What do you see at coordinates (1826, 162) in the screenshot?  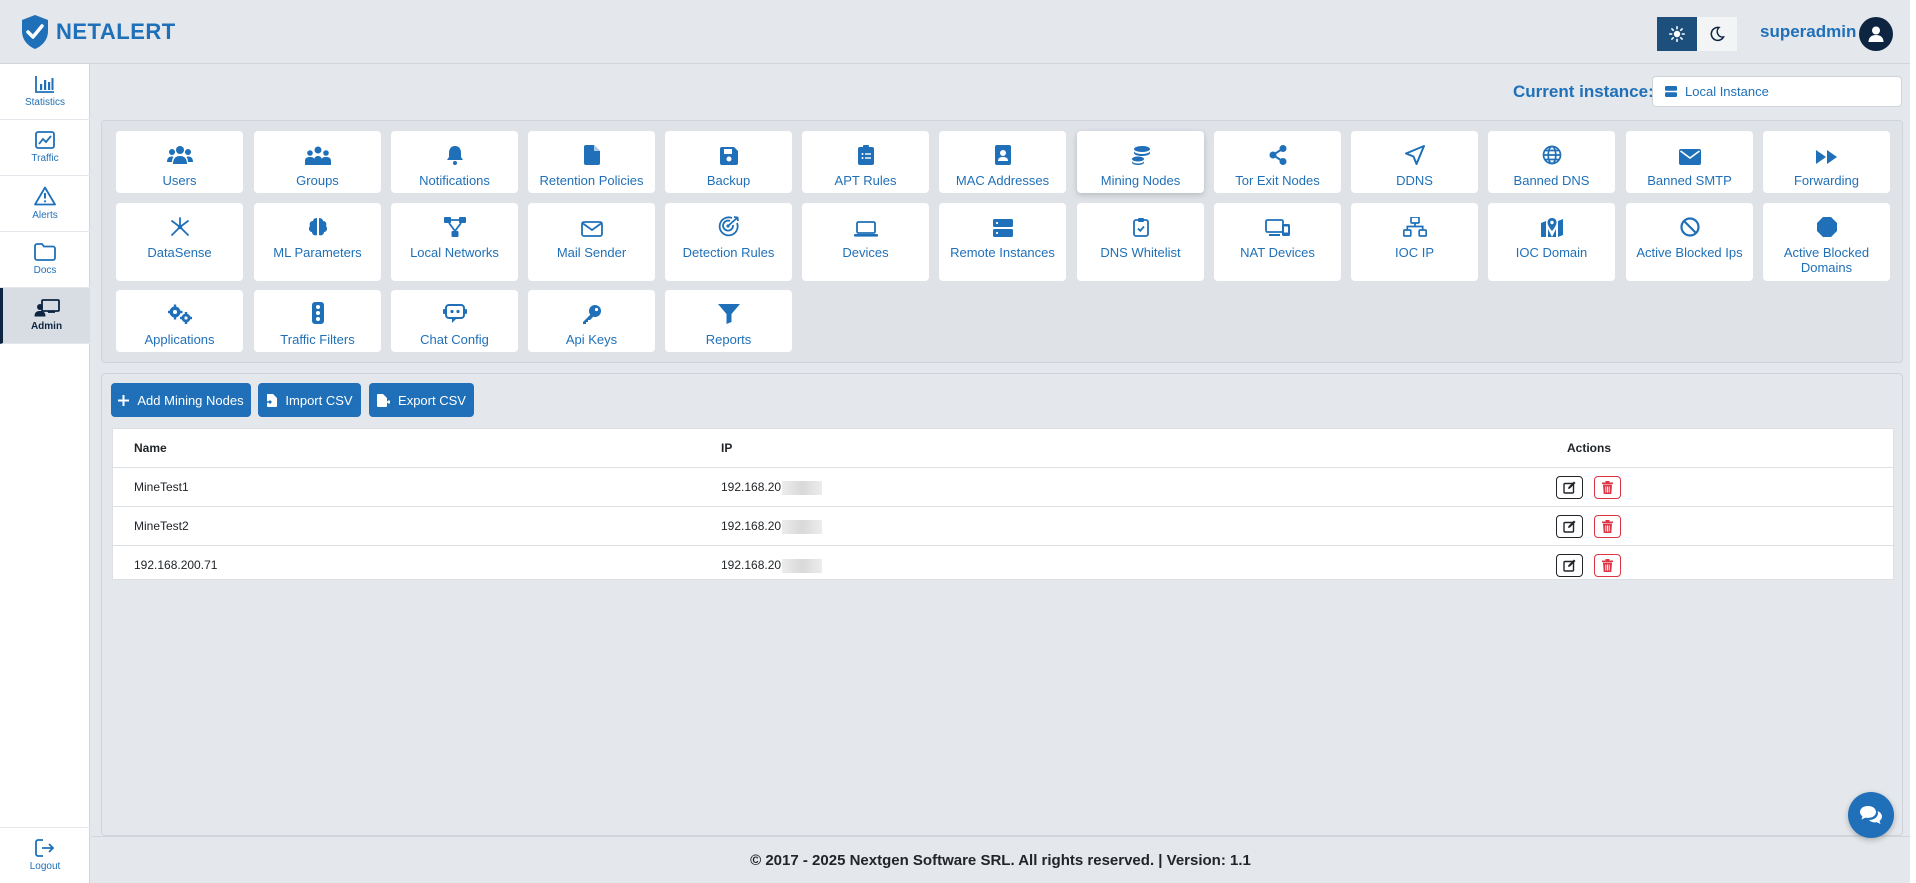 I see `tile-forwarding: Forwarding` at bounding box center [1826, 162].